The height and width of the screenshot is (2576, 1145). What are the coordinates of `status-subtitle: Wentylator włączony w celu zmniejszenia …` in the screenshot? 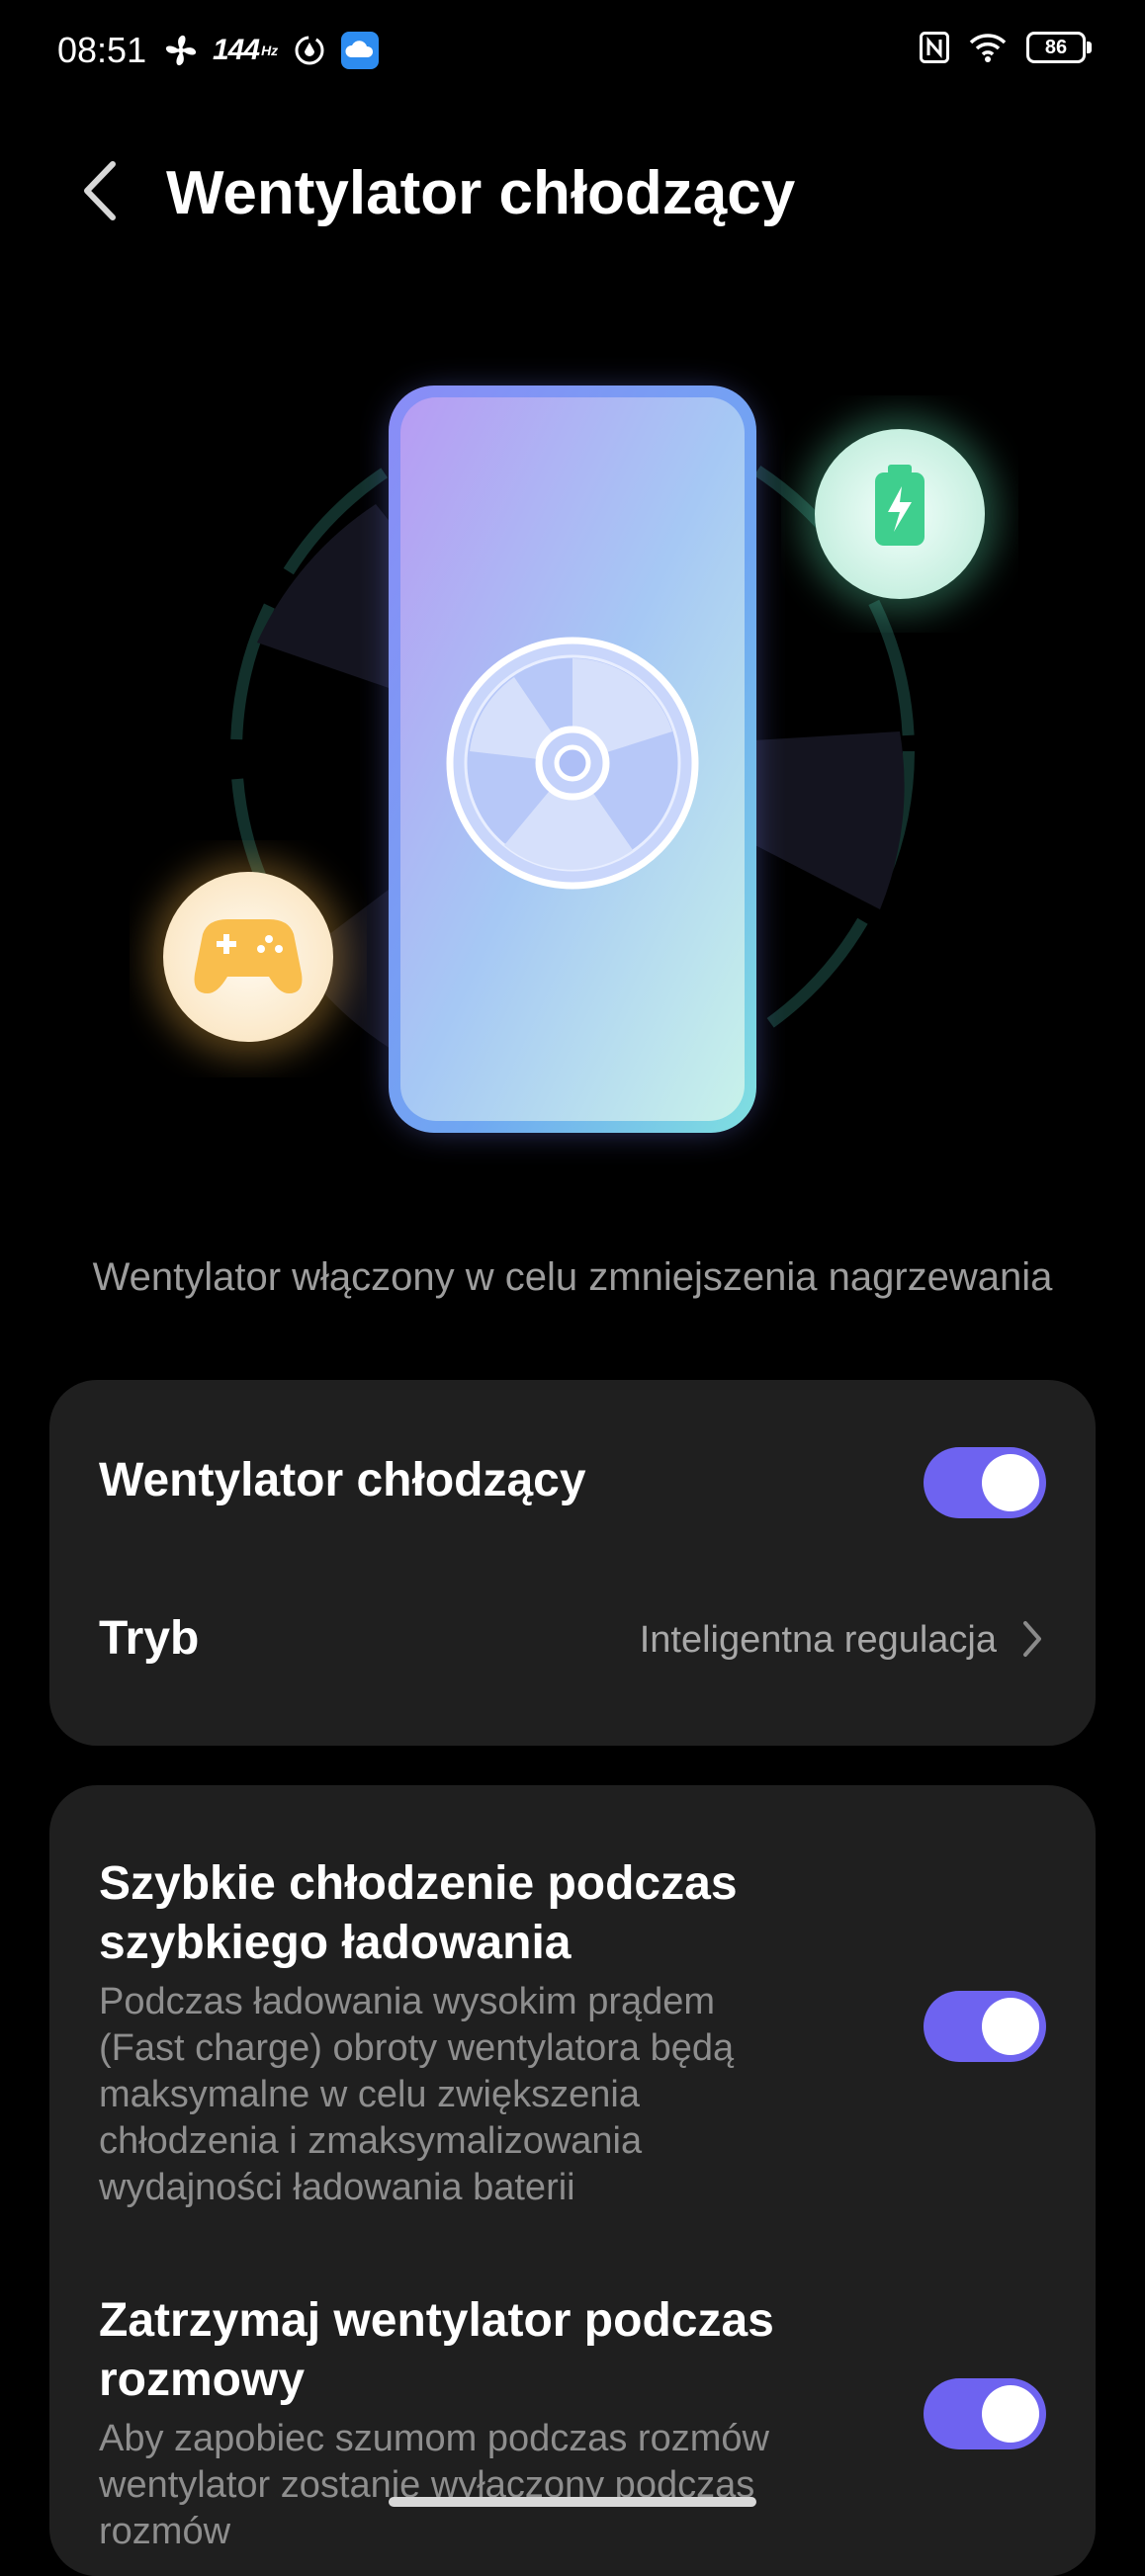 It's located at (572, 1277).